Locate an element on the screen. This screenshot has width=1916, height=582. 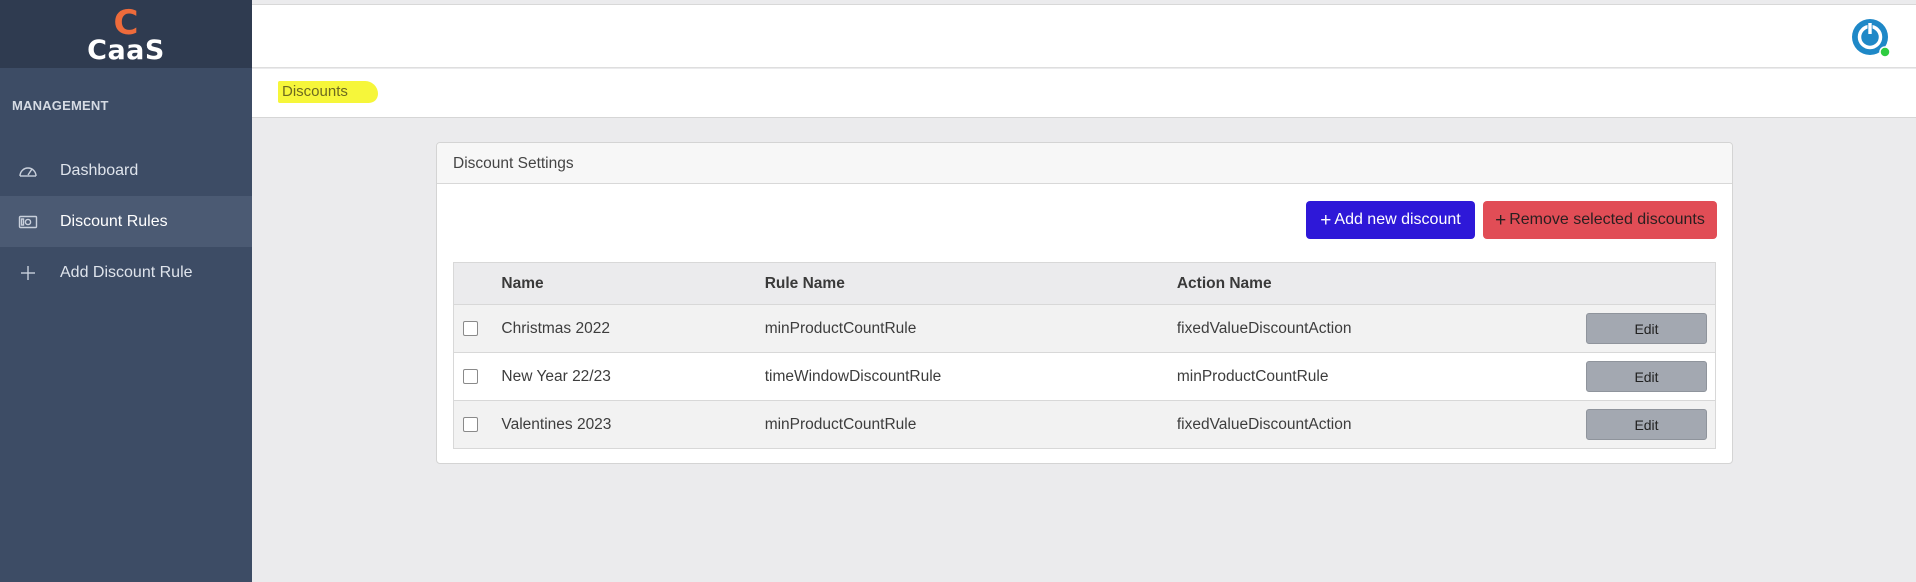
cell-name: Christmas 2022 is located at coordinates (633, 328).